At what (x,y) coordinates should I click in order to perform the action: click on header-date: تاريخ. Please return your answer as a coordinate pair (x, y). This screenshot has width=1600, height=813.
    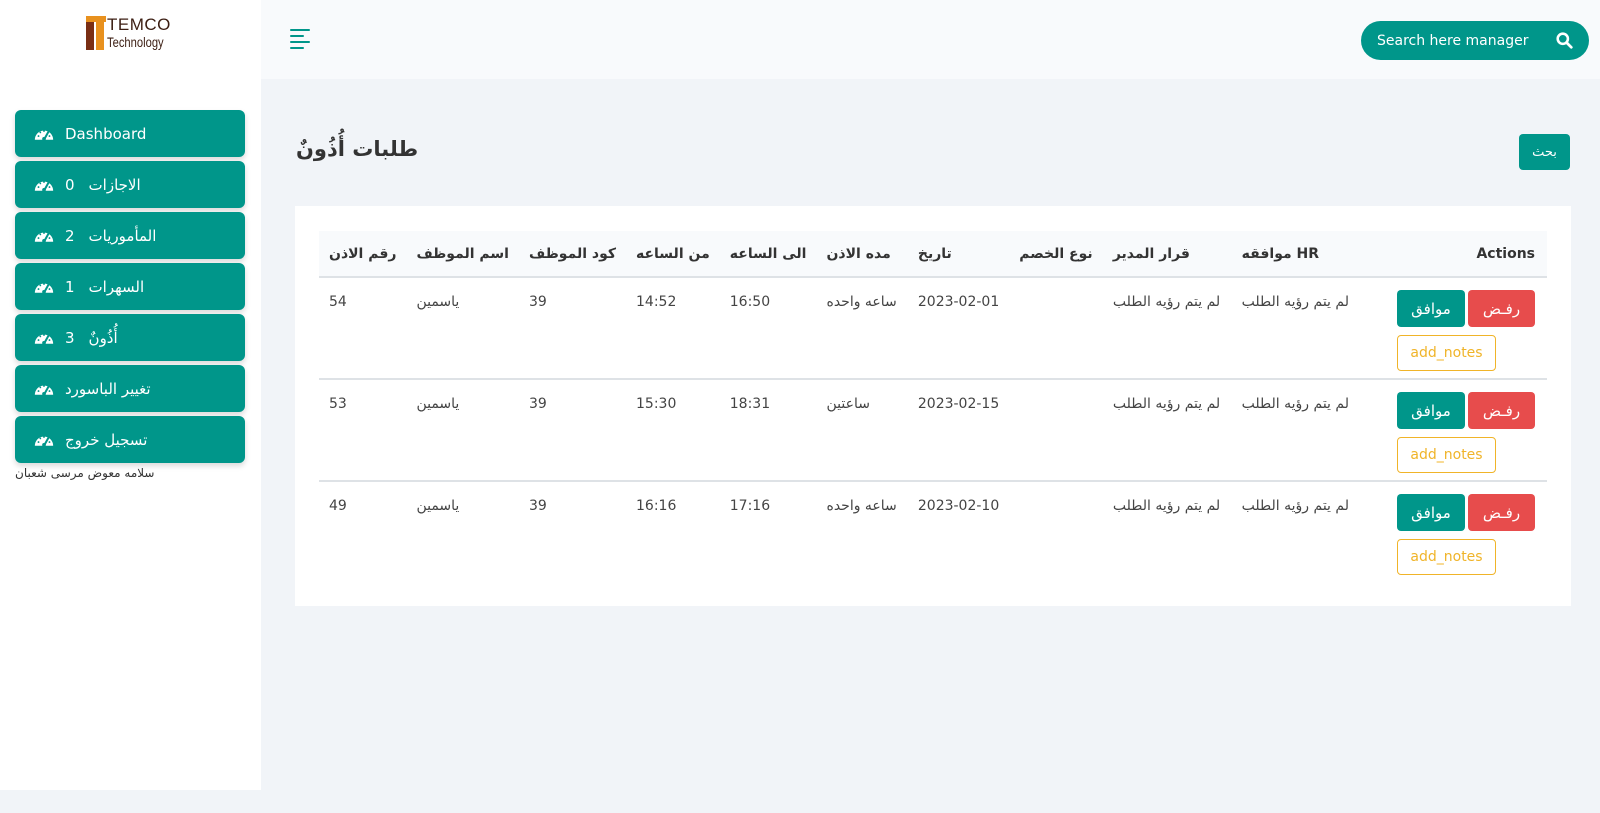
    Looking at the image, I should click on (934, 253).